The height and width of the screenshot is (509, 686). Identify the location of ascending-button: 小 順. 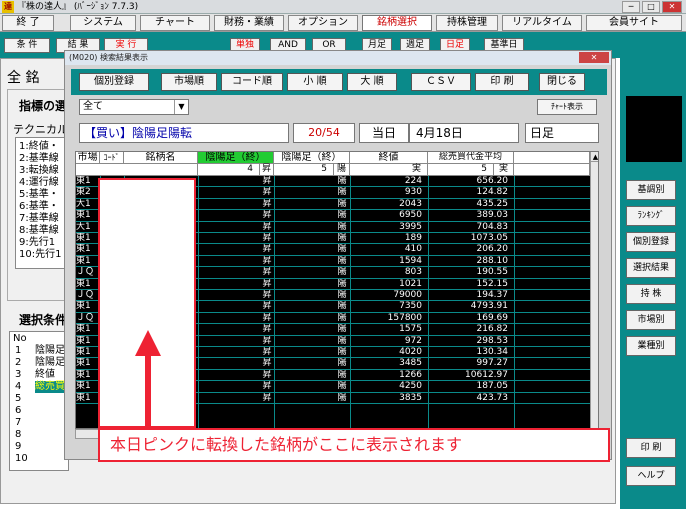
(315, 82).